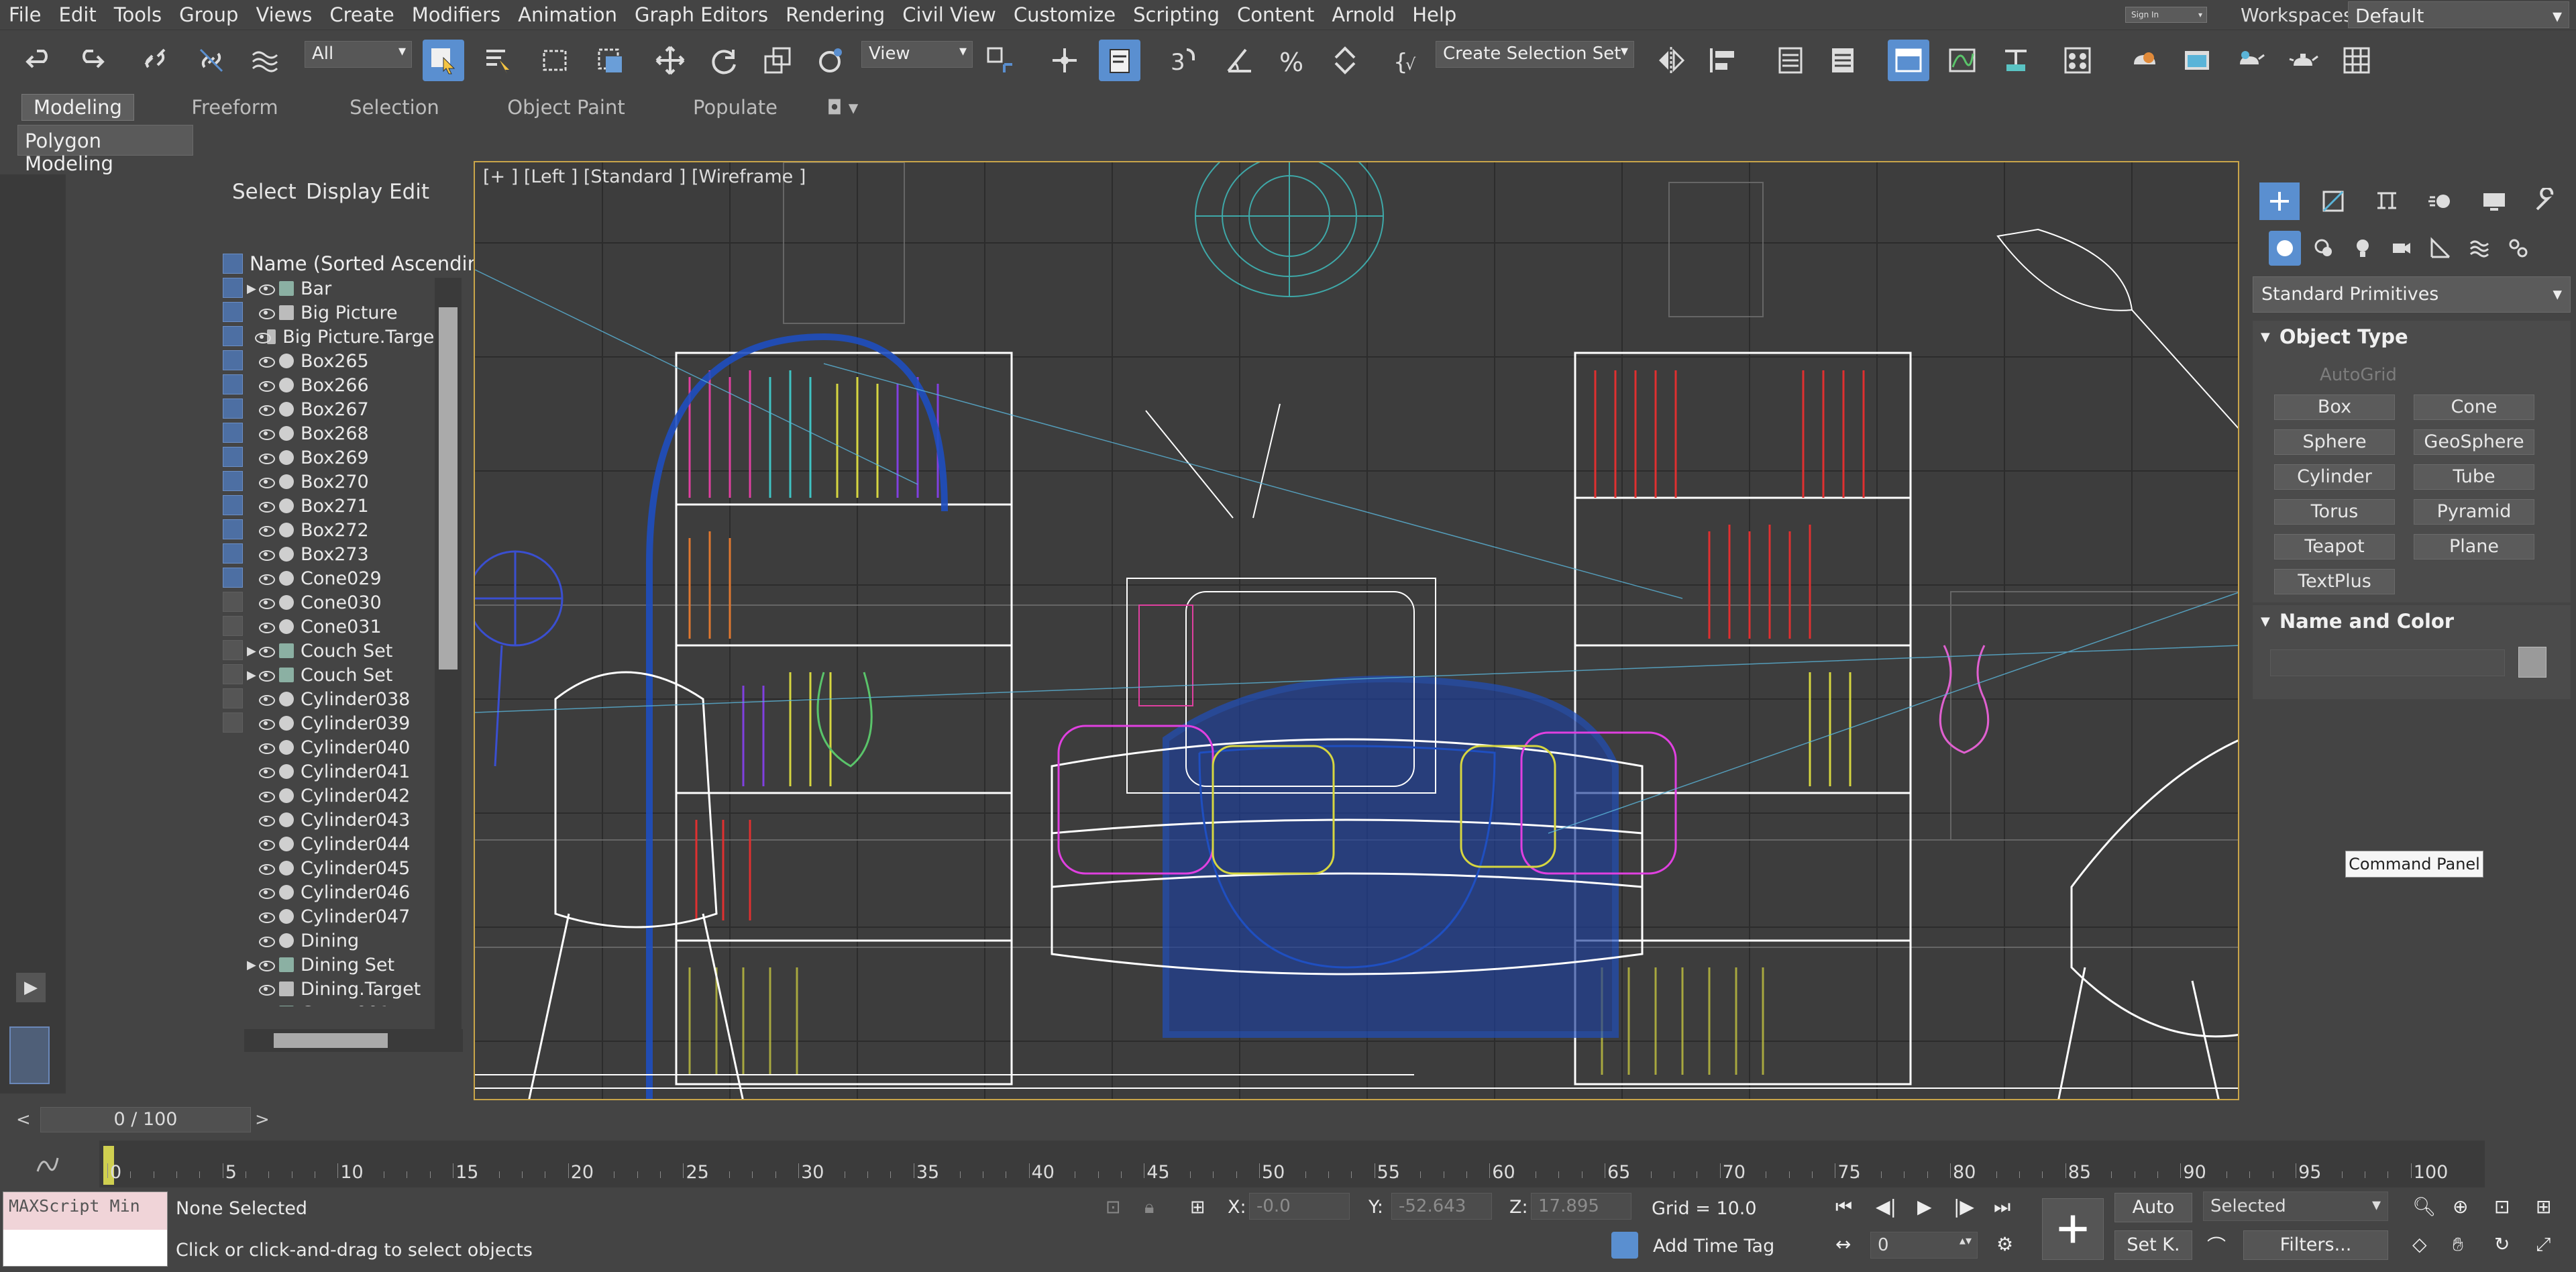 This screenshot has height=1272, width=2576. Describe the element at coordinates (1962, 60) in the screenshot. I see `curve-editor-button` at that location.